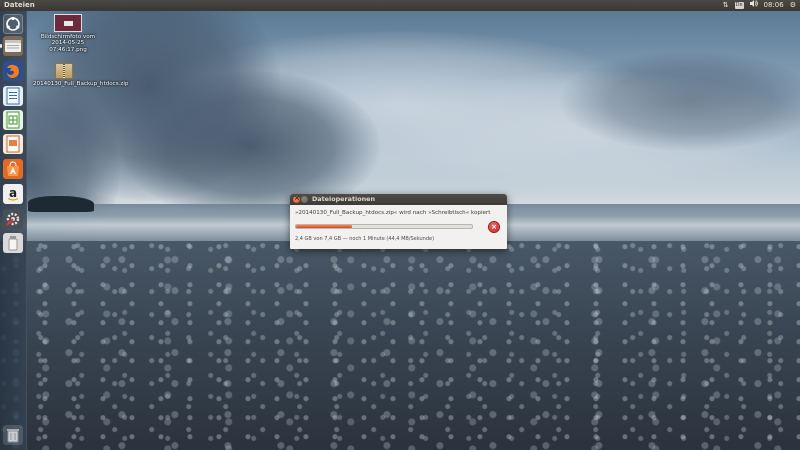 The image size is (800, 450). Describe the element at coordinates (81, 84) in the screenshot. I see `desktop-icon-label: 20140130_Full_Backup_htdocs.zip` at that location.